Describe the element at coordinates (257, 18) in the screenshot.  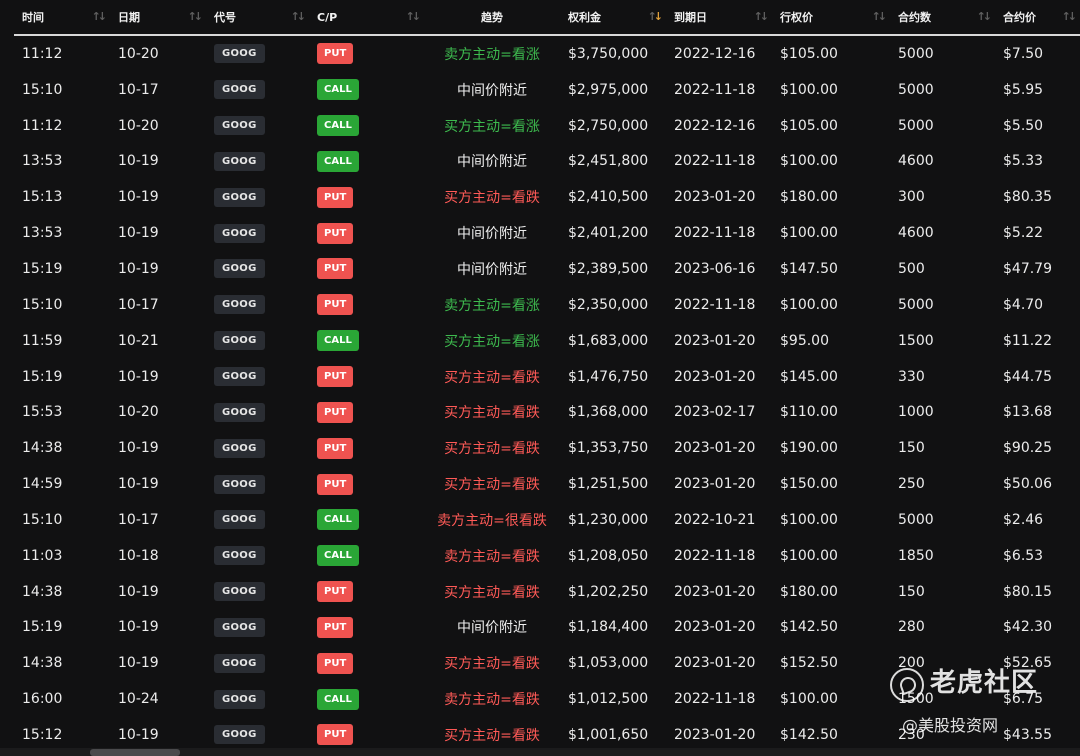
I see `column-header-ticker: 代号 ↑↓` at that location.